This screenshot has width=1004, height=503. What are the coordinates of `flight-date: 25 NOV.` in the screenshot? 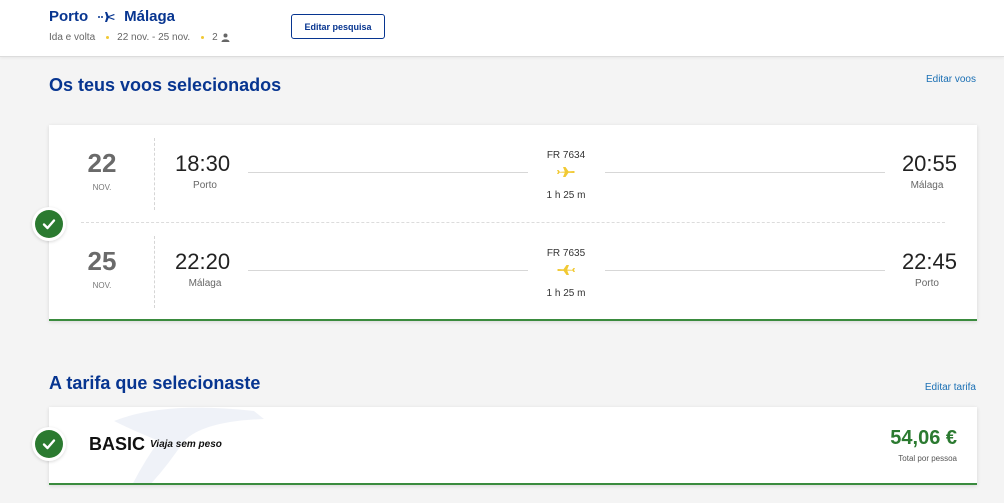 It's located at (102, 272).